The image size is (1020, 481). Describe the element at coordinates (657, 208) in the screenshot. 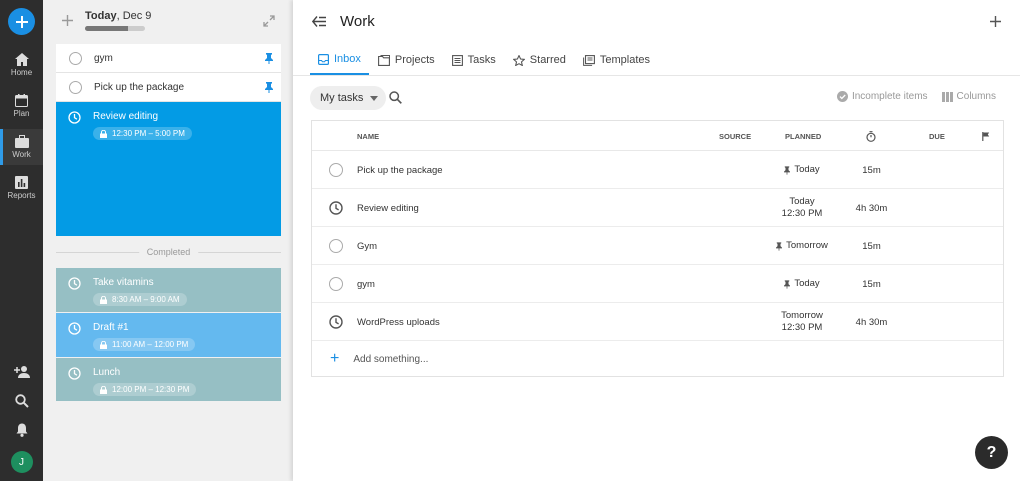

I see `table-row: Review editing Today 12:30 PM 4h 30m` at that location.